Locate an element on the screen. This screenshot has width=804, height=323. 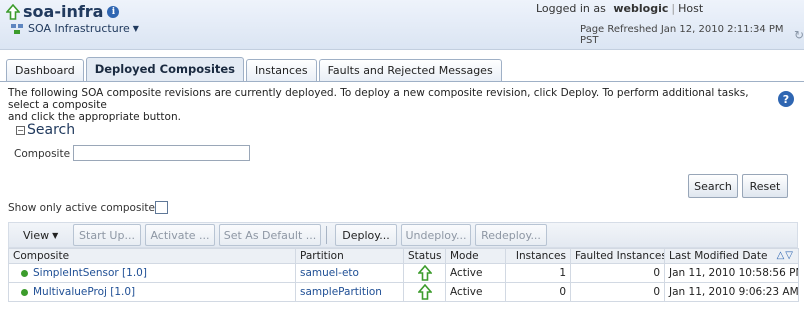
search-heading: Search is located at coordinates (51, 130).